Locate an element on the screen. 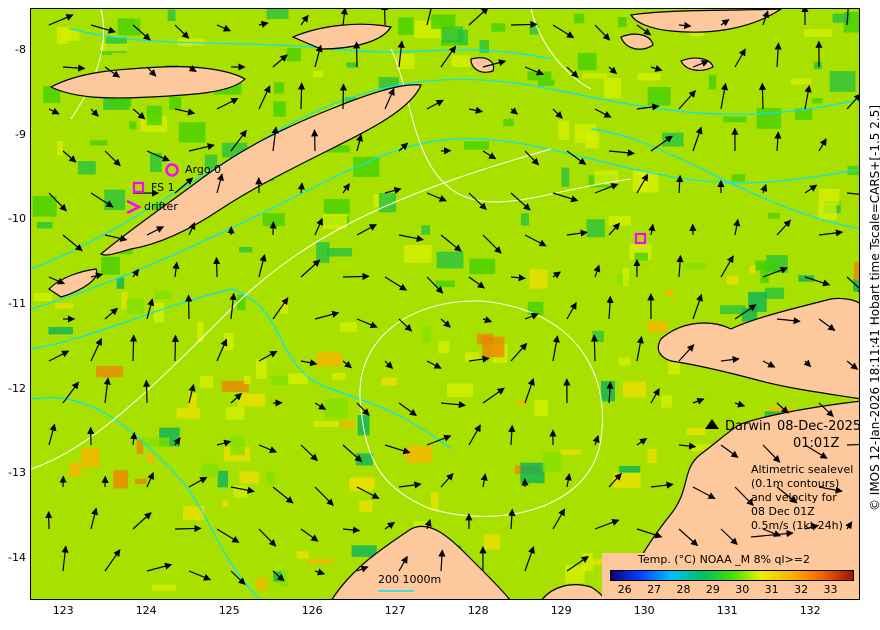  altimetry-line: and velocity for is located at coordinates (794, 497).